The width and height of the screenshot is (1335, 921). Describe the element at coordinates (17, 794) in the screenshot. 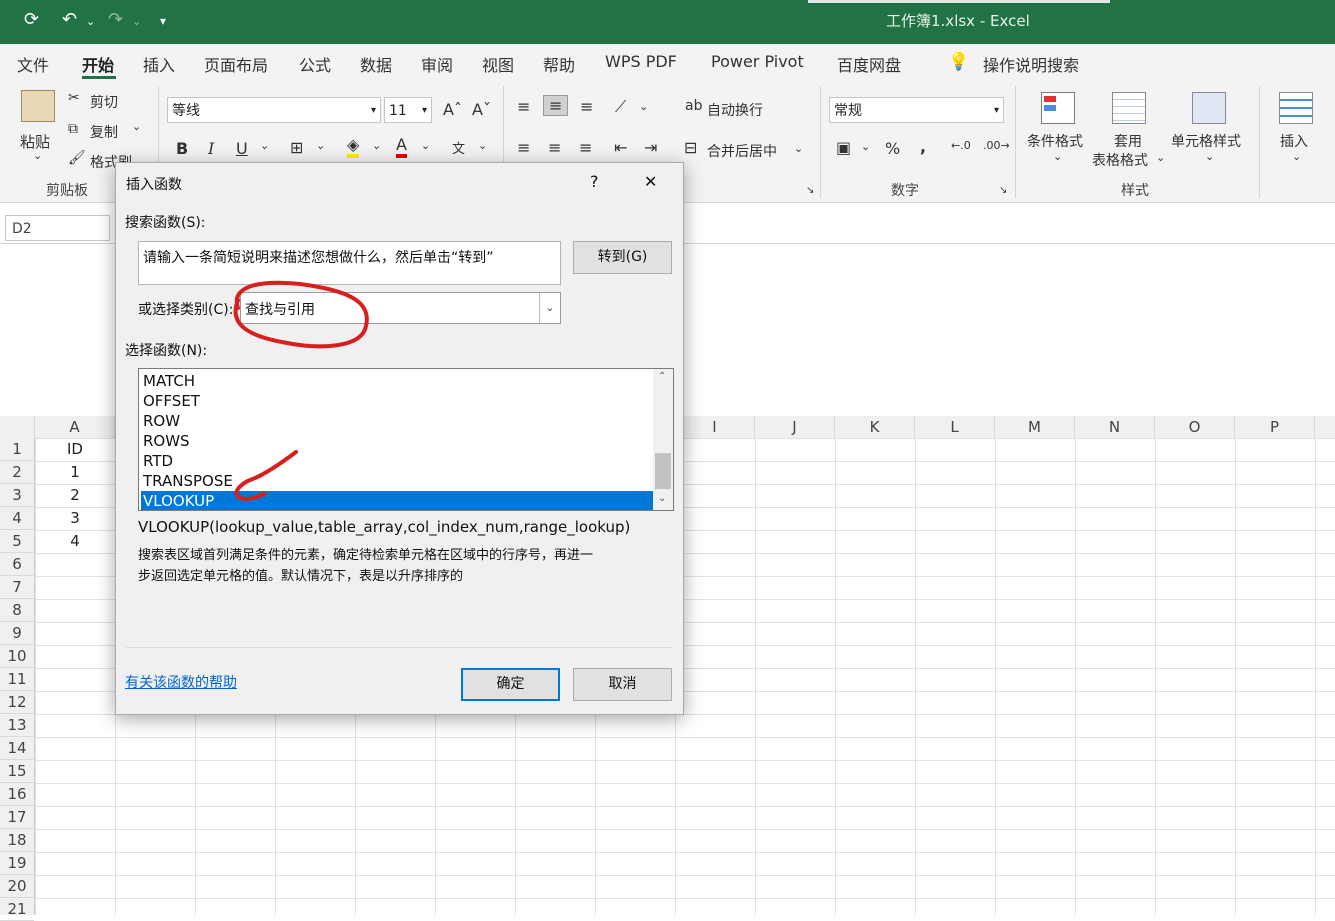

I see `row-header-16: 16` at that location.